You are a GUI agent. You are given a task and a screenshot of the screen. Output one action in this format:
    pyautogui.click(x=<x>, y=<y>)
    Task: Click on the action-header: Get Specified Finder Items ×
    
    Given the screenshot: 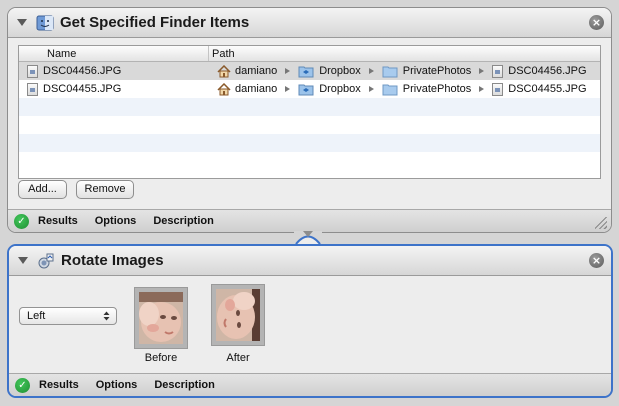 What is the action you would take?
    pyautogui.click(x=309, y=23)
    